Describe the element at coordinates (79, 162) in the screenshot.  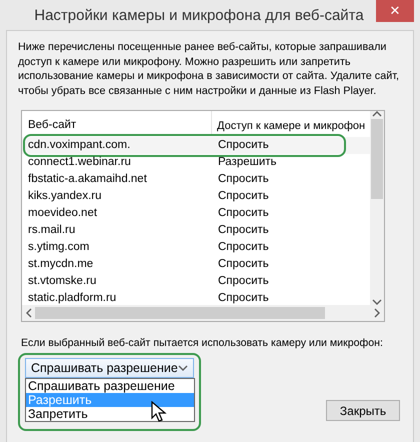
I see `table-cell-text: connect1.webinar.ru` at that location.